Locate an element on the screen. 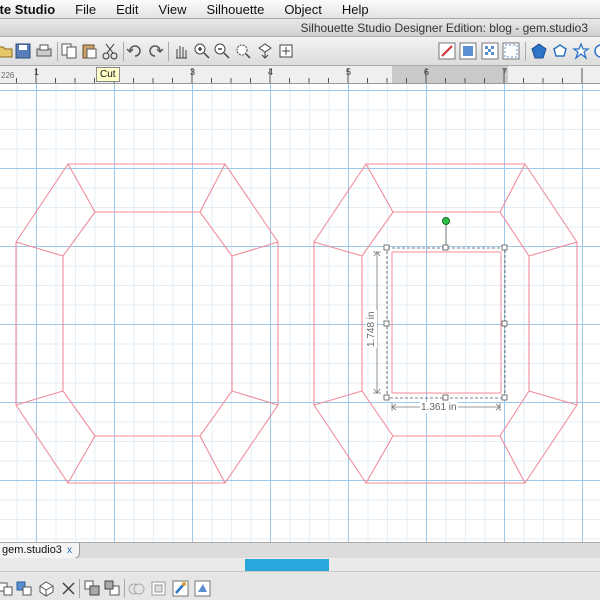 This screenshot has width=600, height=600. line-style-icon is located at coordinates (447, 51).